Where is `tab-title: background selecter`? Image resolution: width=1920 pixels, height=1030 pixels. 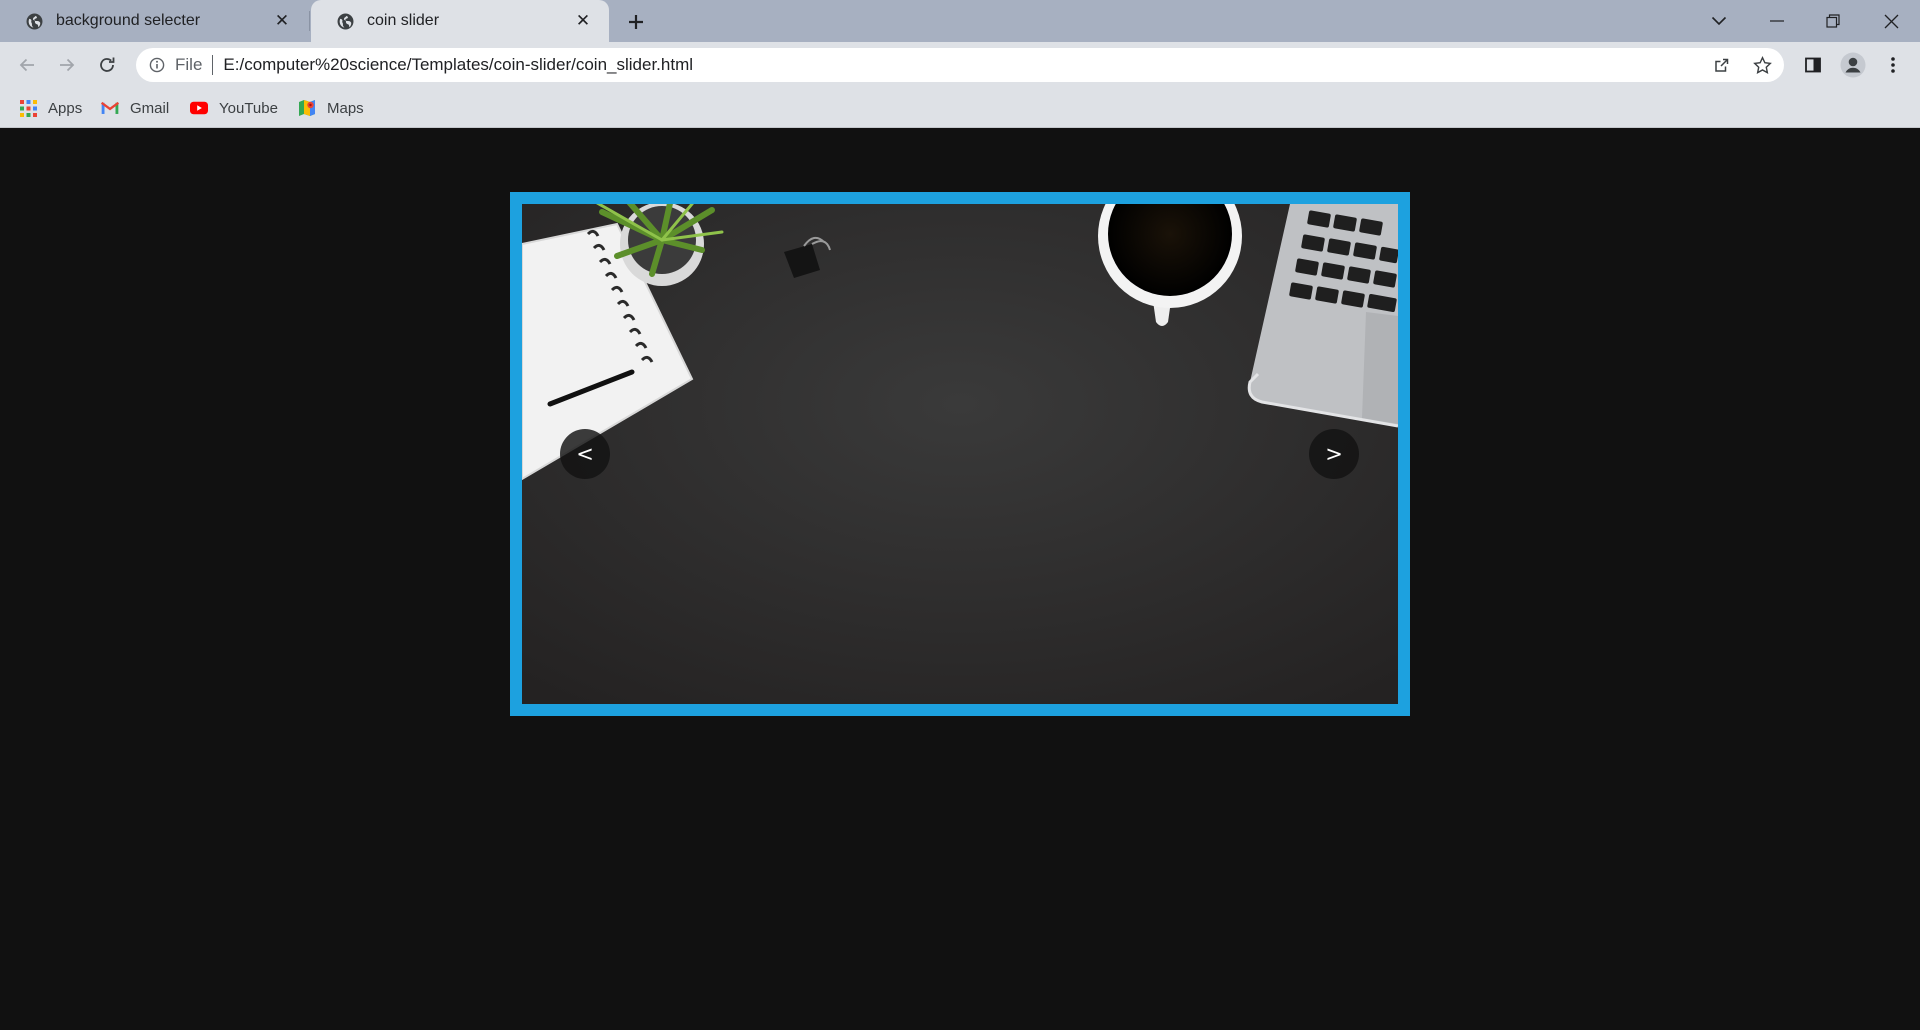
tab-title: background selecter is located at coordinates (128, 20).